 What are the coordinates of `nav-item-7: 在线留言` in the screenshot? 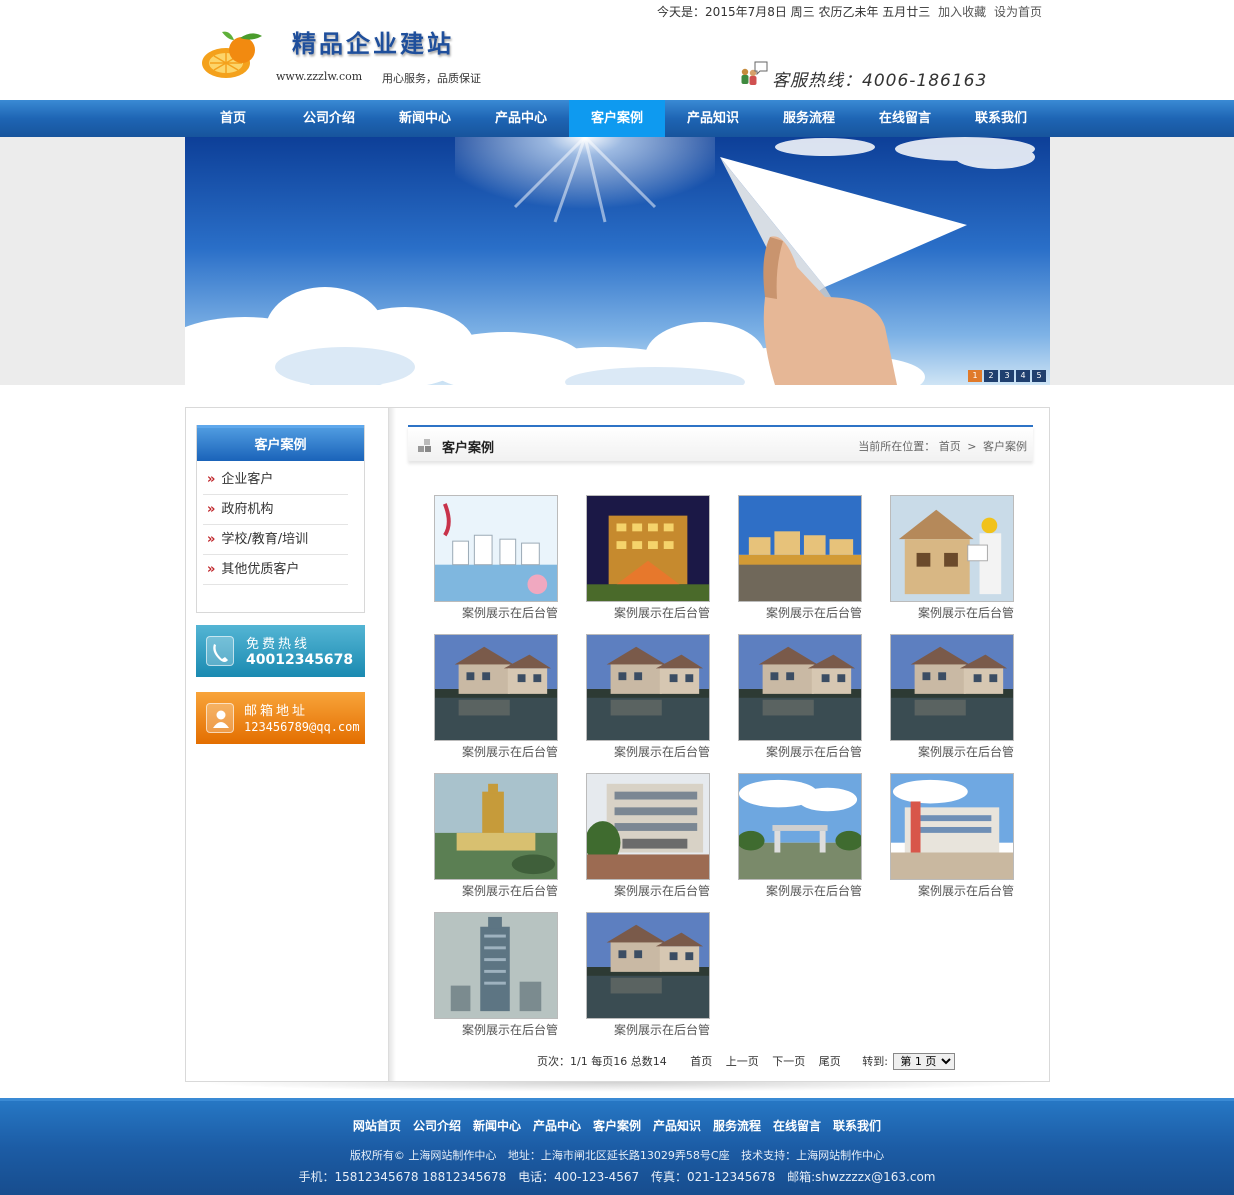 It's located at (905, 118).